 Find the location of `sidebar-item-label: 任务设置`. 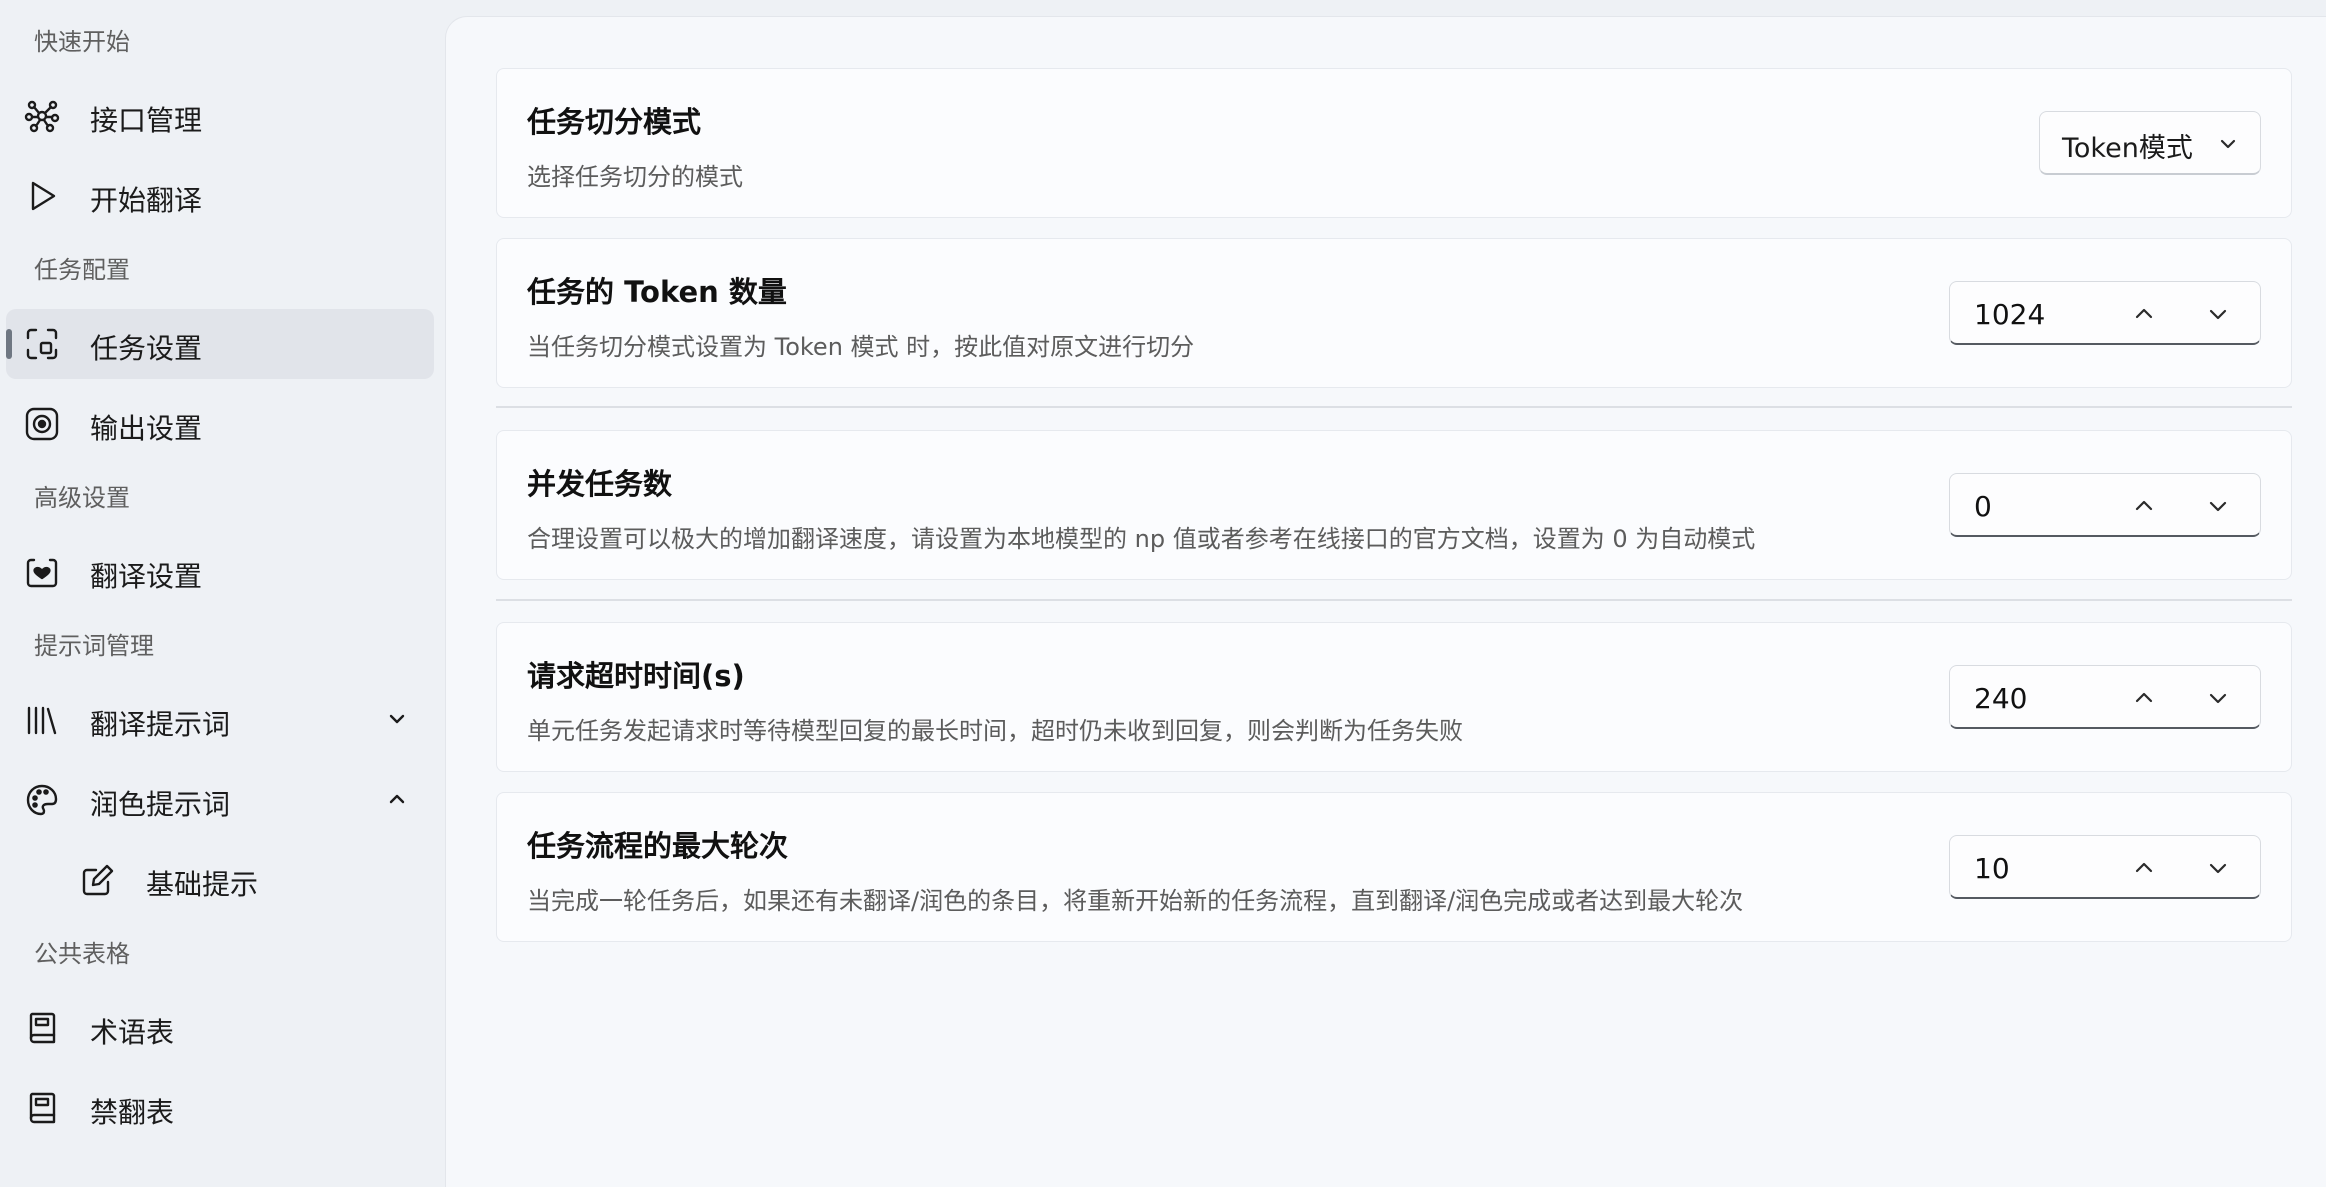

sidebar-item-label: 任务设置 is located at coordinates (146, 348).